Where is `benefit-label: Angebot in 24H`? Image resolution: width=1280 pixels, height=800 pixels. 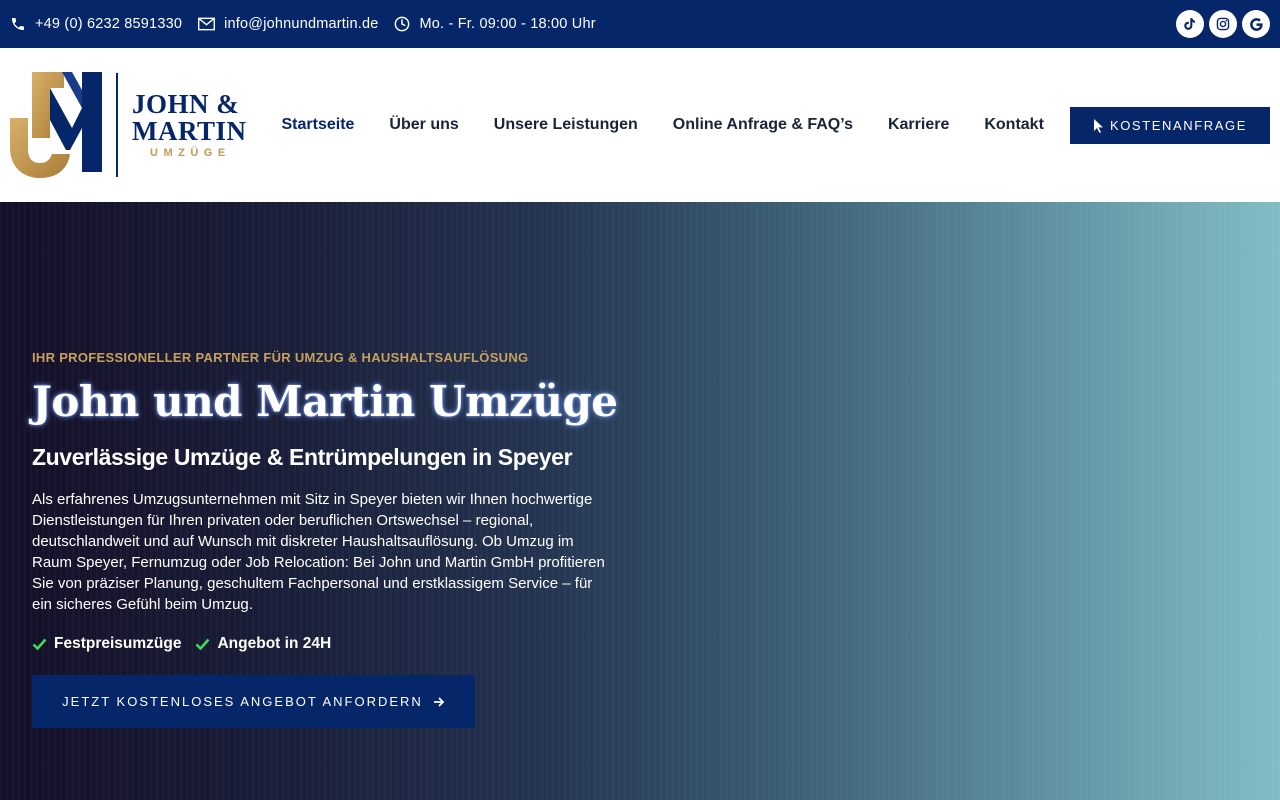 benefit-label: Angebot in 24H is located at coordinates (274, 643).